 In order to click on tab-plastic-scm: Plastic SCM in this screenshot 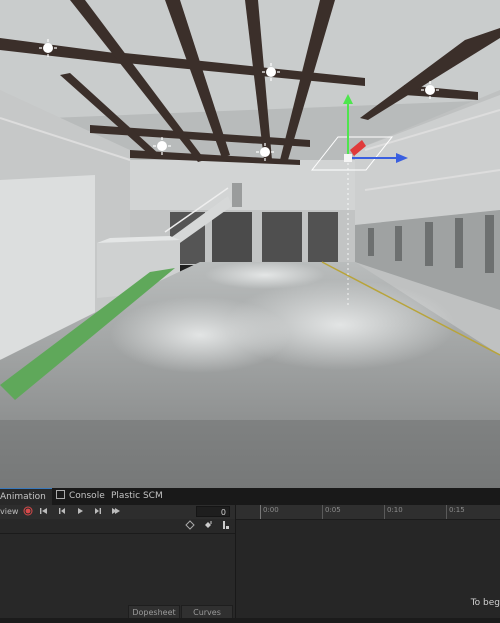, I will do `click(137, 496)`.